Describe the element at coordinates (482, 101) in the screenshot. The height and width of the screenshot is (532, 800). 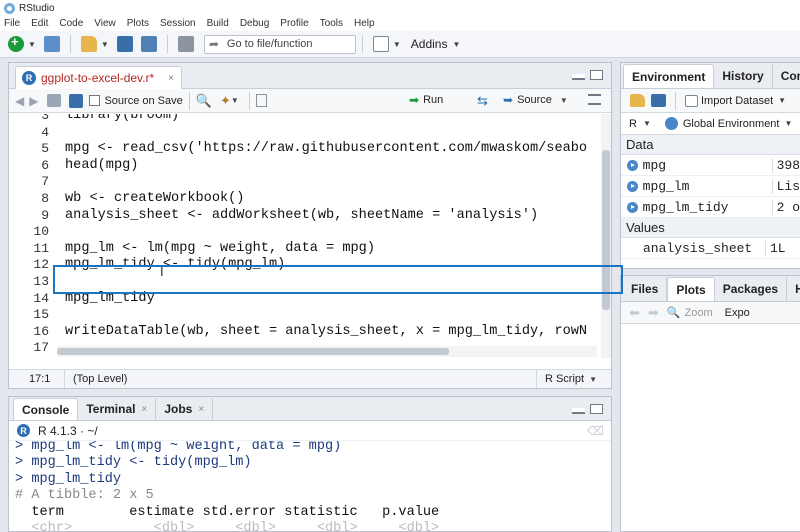
I see `rerun-icon: ⇆` at that location.